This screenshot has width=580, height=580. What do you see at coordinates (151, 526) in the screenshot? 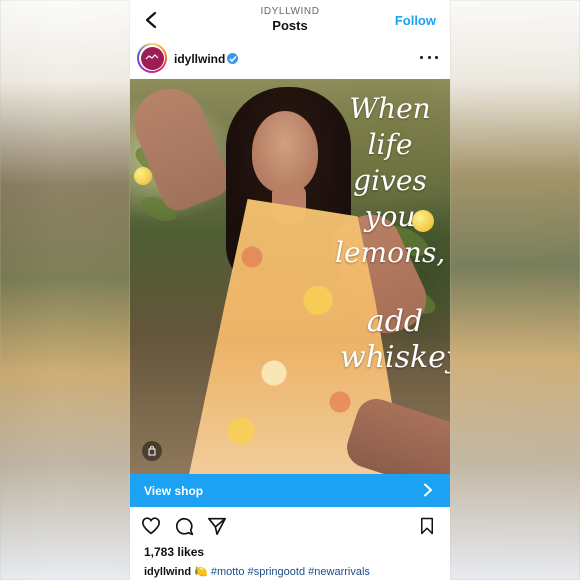
I see `heart-icon` at bounding box center [151, 526].